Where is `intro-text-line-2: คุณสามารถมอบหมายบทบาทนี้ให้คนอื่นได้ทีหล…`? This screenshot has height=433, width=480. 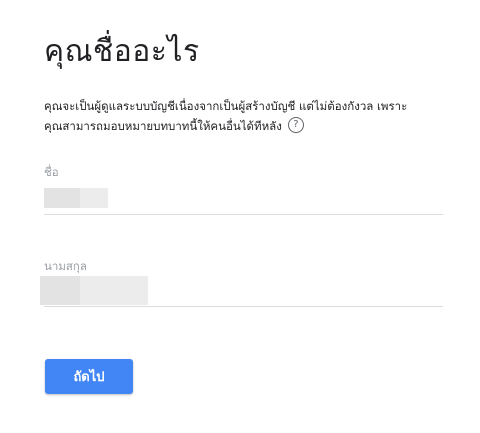
intro-text-line-2: คุณสามารถมอบหมายบทบาทนี้ให้คนอื่นได้ทีหล… is located at coordinates (254, 126).